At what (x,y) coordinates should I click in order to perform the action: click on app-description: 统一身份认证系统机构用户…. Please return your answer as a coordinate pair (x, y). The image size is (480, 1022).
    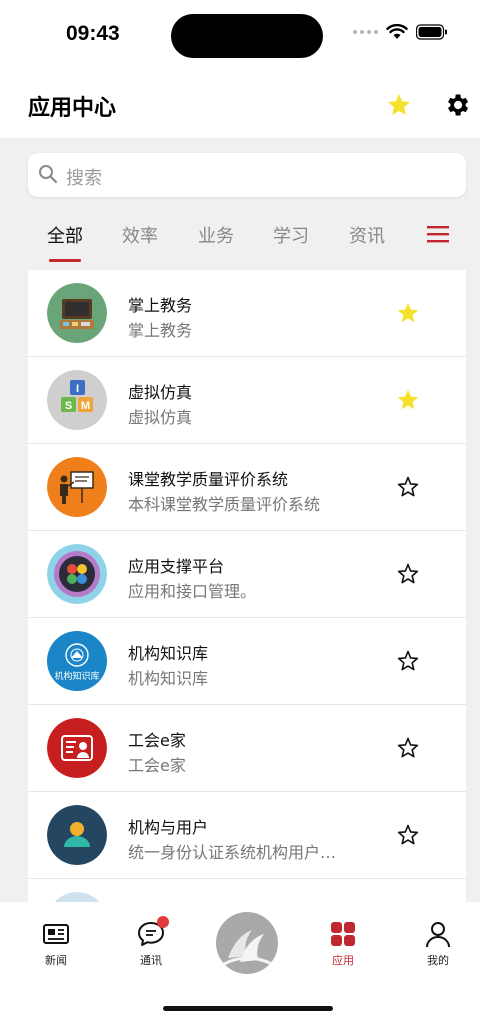
    Looking at the image, I should click on (232, 852).